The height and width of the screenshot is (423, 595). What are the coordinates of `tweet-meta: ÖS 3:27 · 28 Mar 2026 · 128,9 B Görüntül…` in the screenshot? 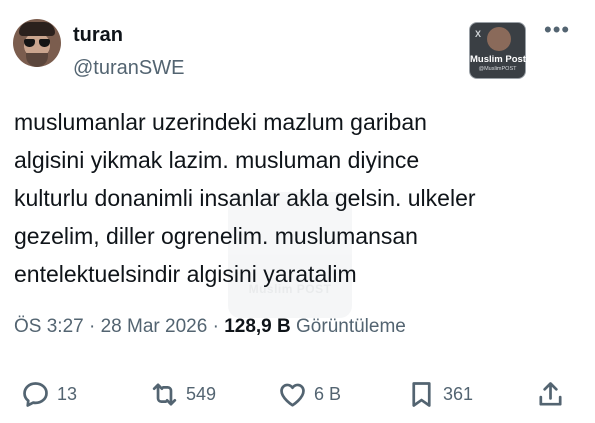 It's located at (210, 327).